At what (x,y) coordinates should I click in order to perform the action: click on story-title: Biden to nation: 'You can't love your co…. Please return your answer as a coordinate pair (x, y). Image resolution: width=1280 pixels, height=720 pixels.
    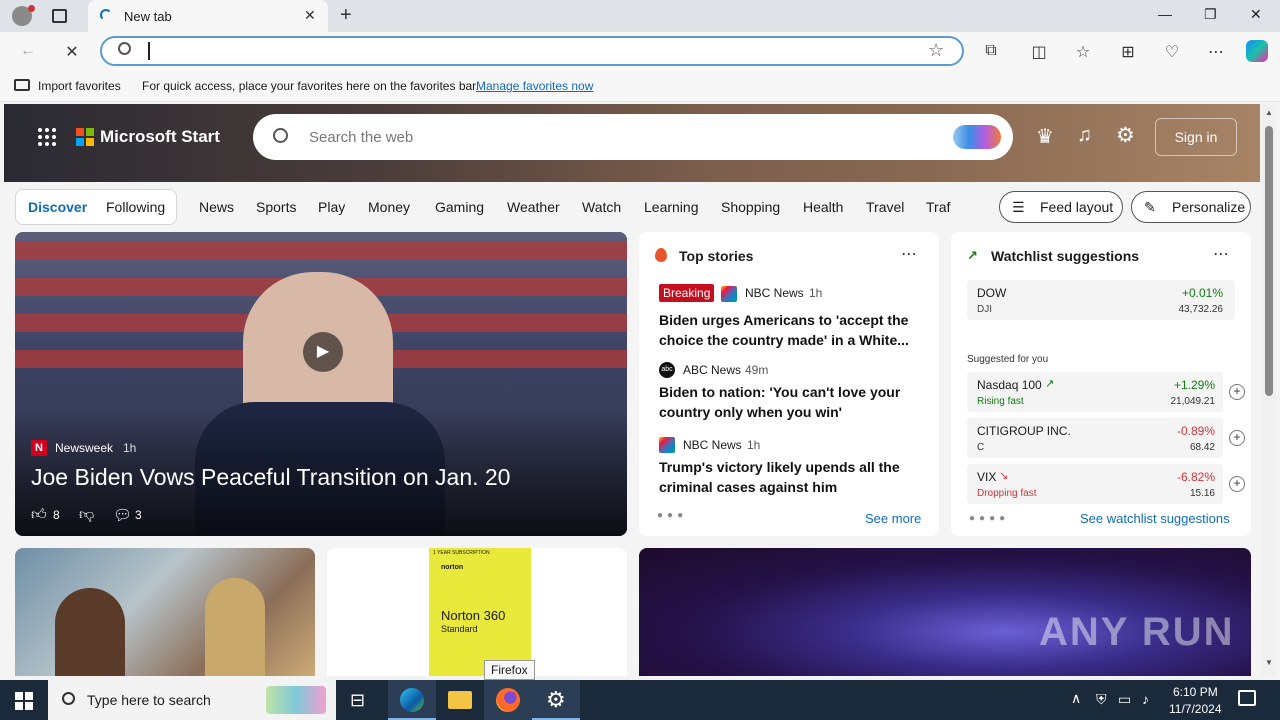
    Looking at the image, I should click on (792, 402).